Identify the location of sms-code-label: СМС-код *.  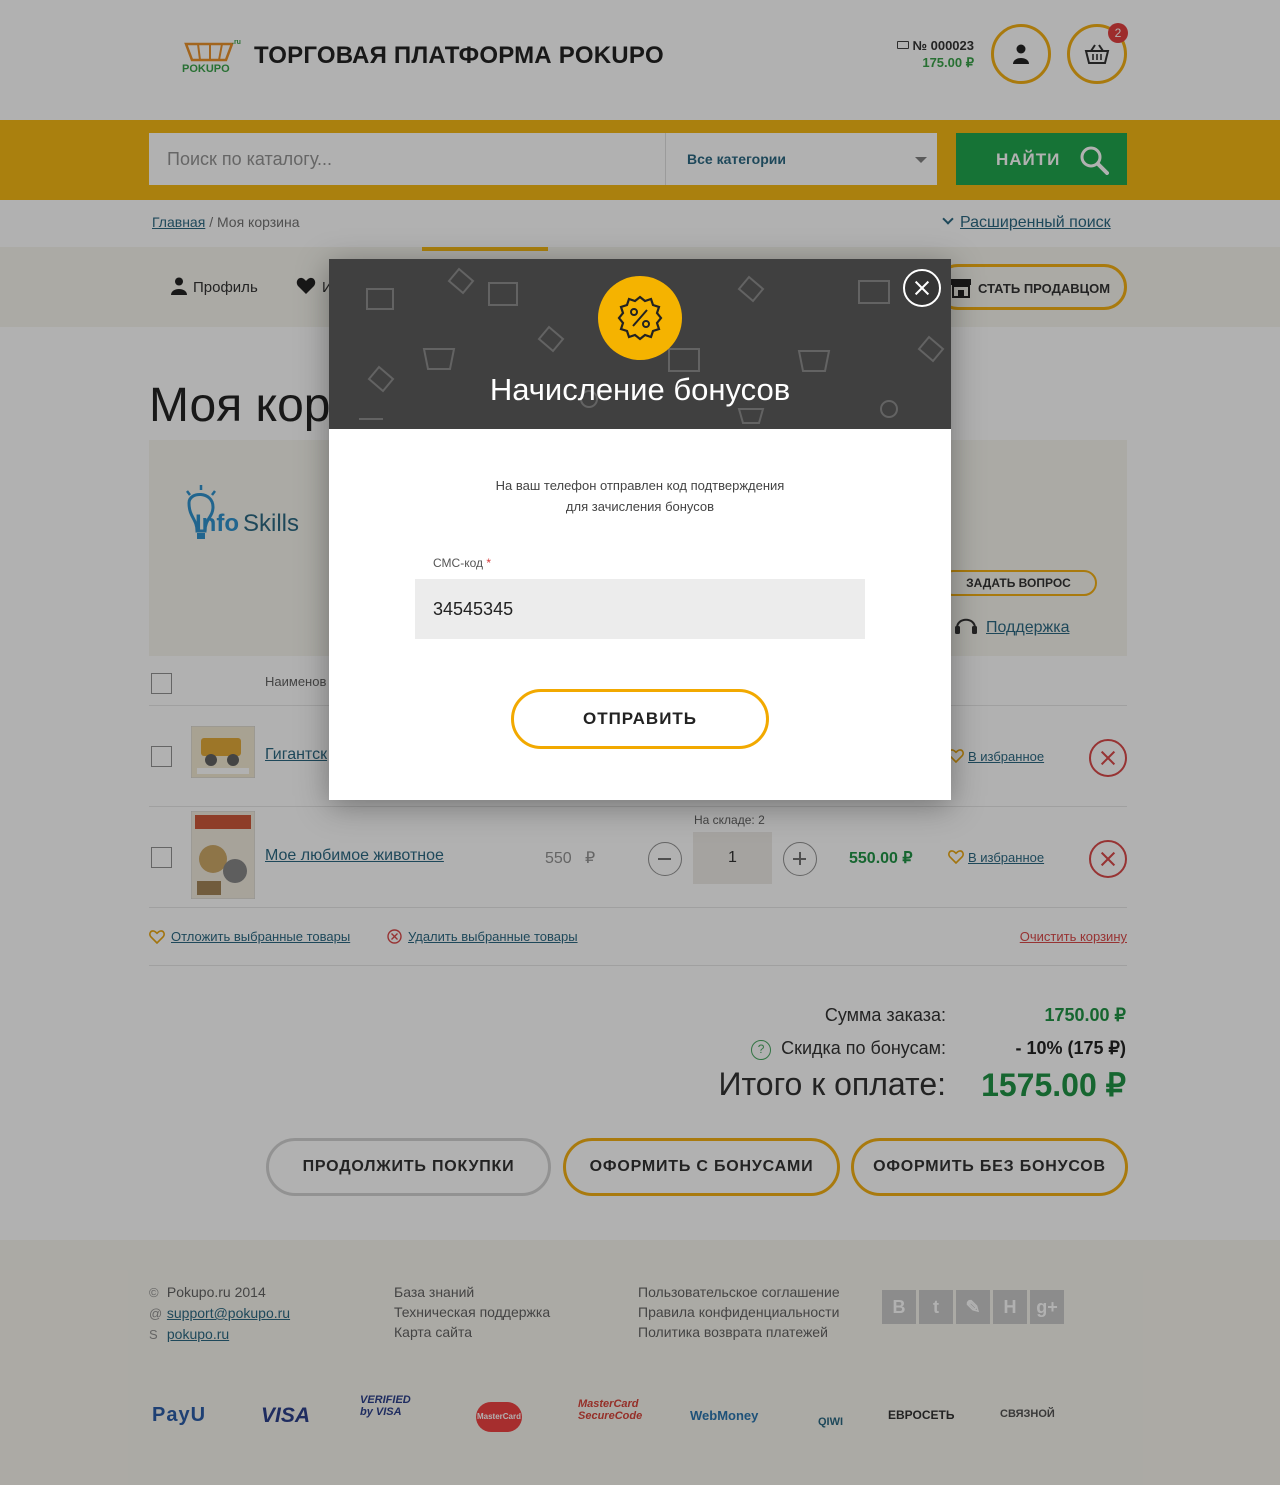
(462, 563).